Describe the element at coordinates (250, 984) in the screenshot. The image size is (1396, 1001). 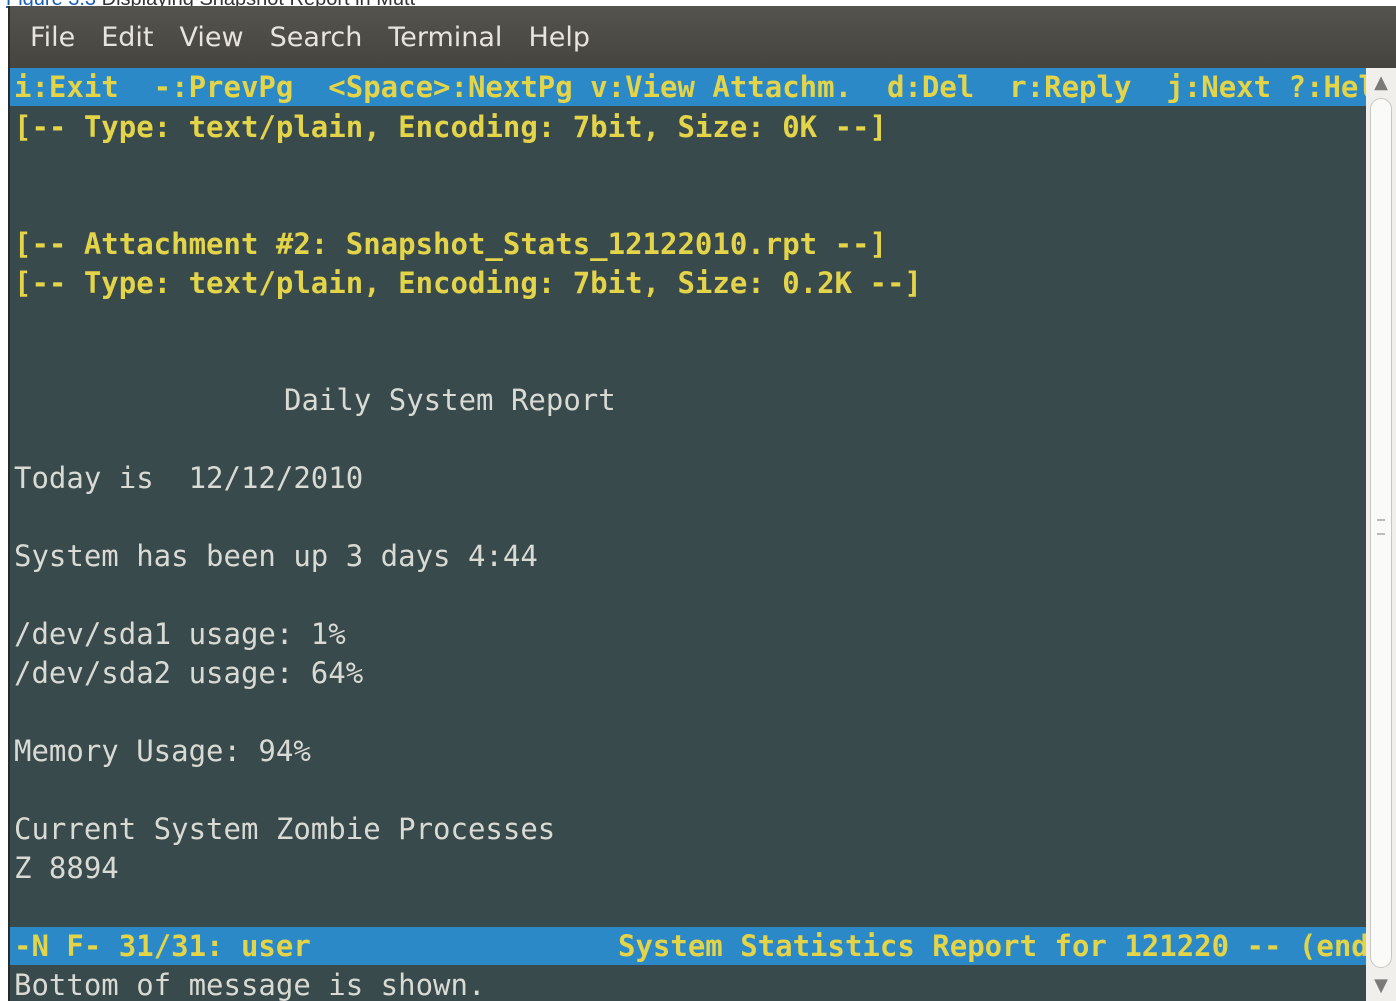
I see `footer-message: Bottom of message is shown.` at that location.